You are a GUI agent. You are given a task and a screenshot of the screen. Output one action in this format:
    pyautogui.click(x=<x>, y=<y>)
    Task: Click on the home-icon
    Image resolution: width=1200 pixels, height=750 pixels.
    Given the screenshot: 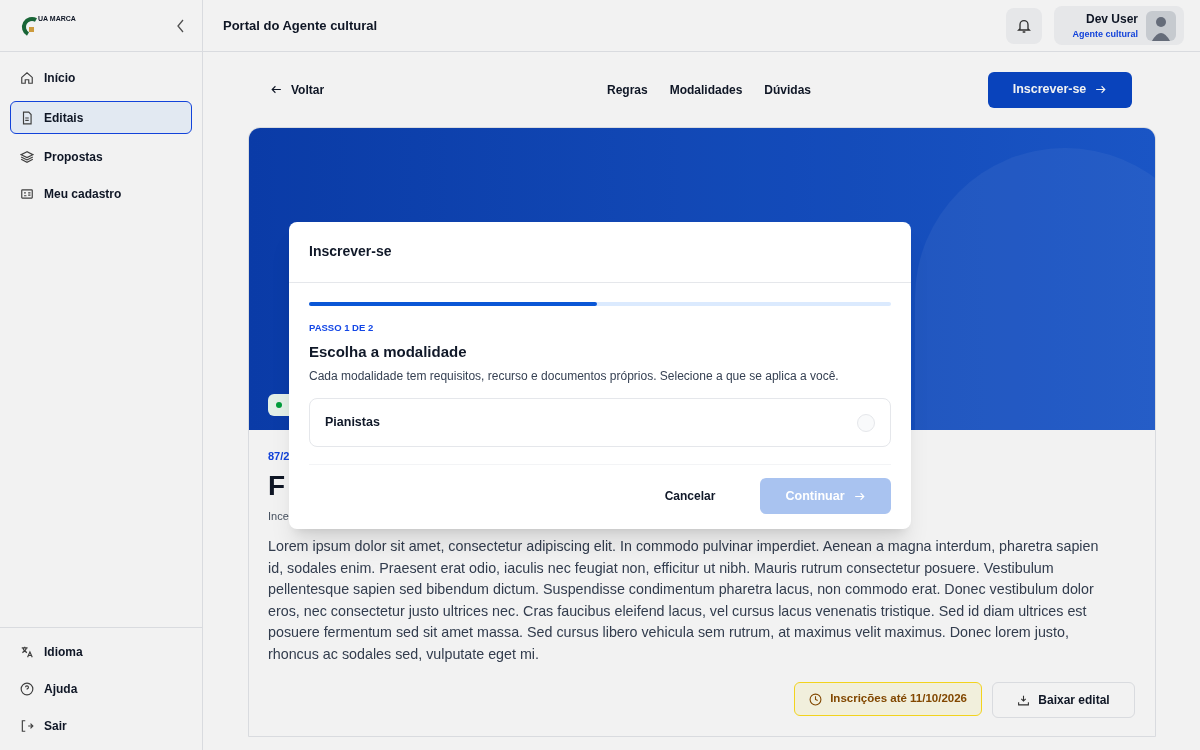 What is the action you would take?
    pyautogui.click(x=27, y=78)
    